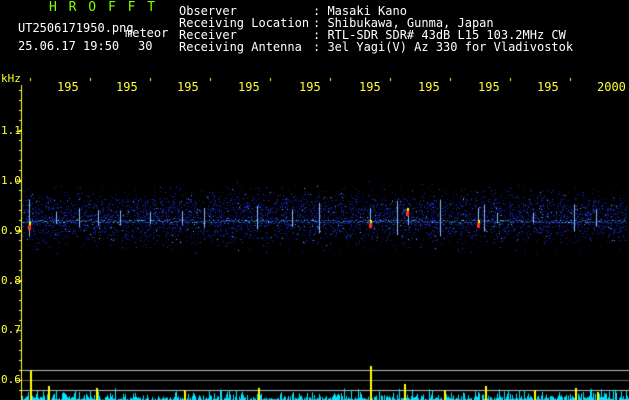  I want to click on antenna-value: : 3el Yagi(V) Az 330 for Vladivostok, so click(443, 47).